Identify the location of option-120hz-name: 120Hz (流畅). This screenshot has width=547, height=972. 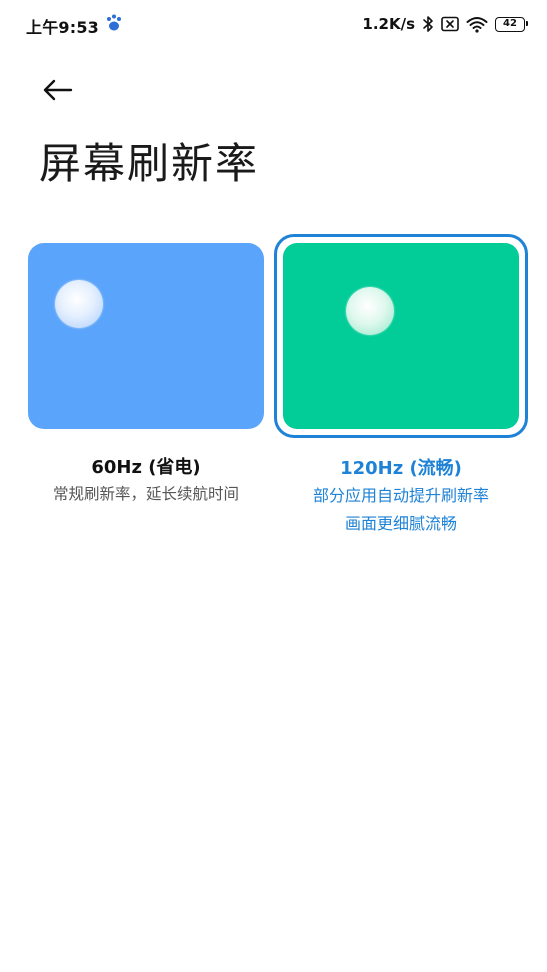
(401, 468).